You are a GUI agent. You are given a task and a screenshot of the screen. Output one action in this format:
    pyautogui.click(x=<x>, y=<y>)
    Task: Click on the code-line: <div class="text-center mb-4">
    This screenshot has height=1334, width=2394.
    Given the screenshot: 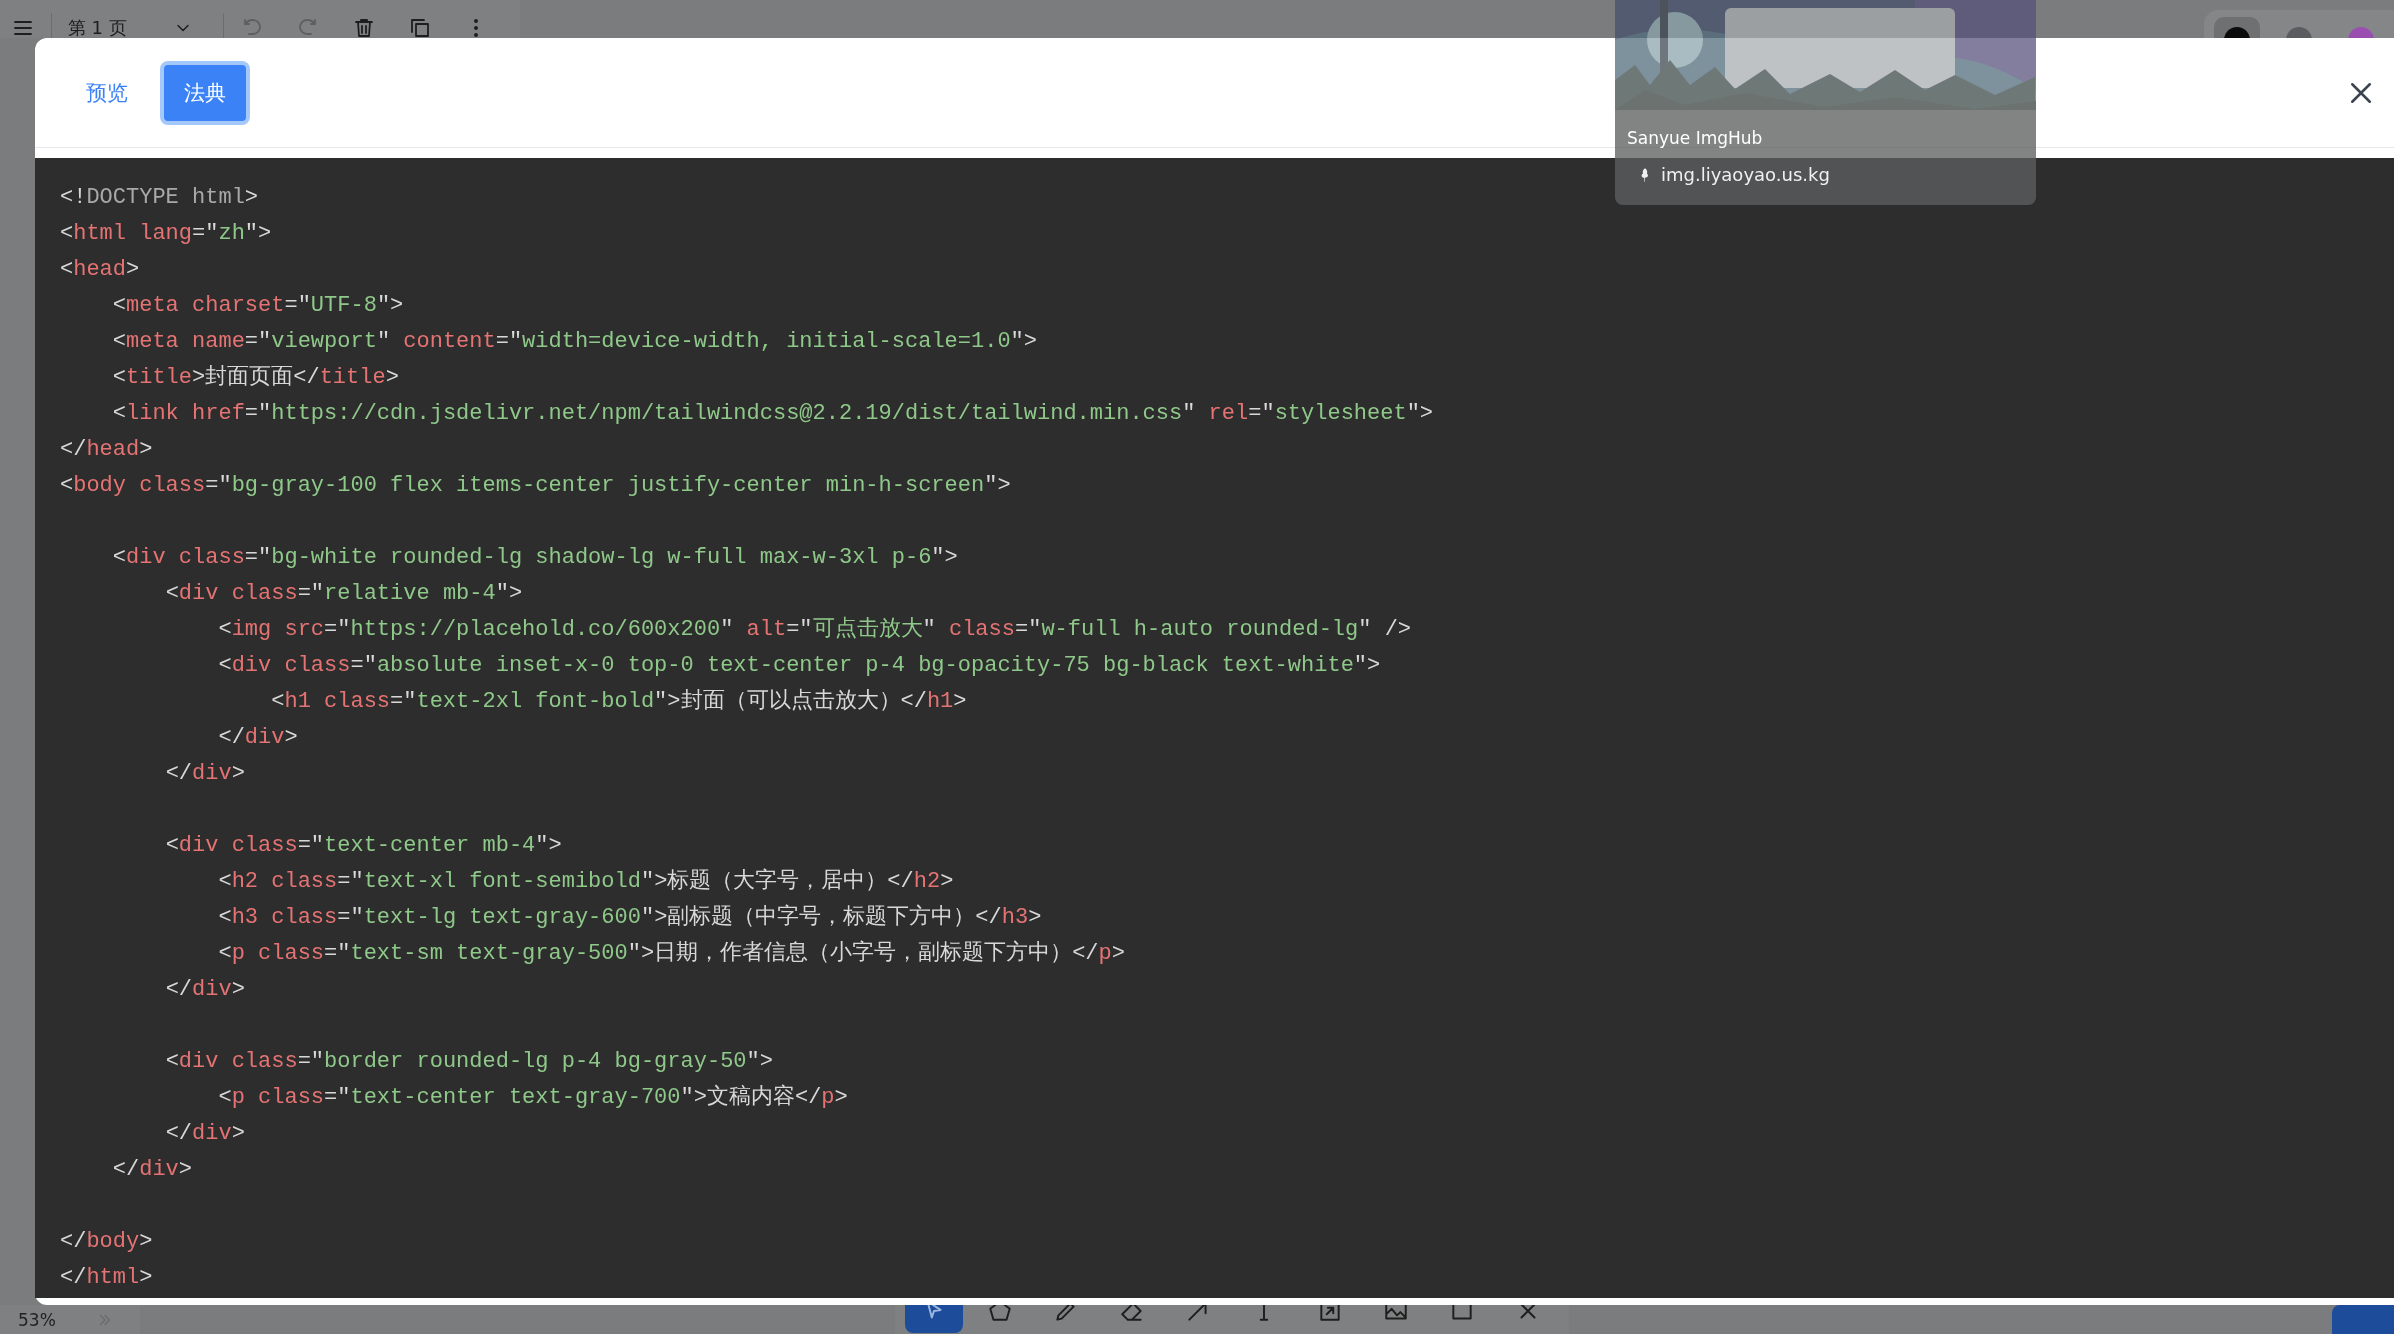 What is the action you would take?
    pyautogui.click(x=363, y=846)
    